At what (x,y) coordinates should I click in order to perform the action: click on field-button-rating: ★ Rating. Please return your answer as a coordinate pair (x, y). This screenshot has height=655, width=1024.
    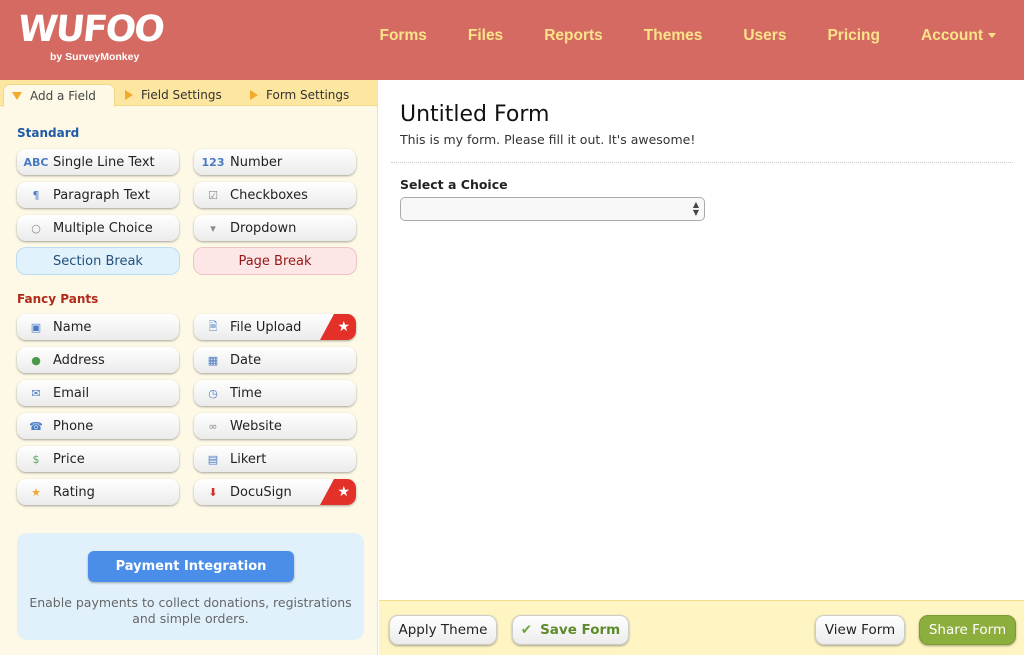
    Looking at the image, I should click on (98, 492).